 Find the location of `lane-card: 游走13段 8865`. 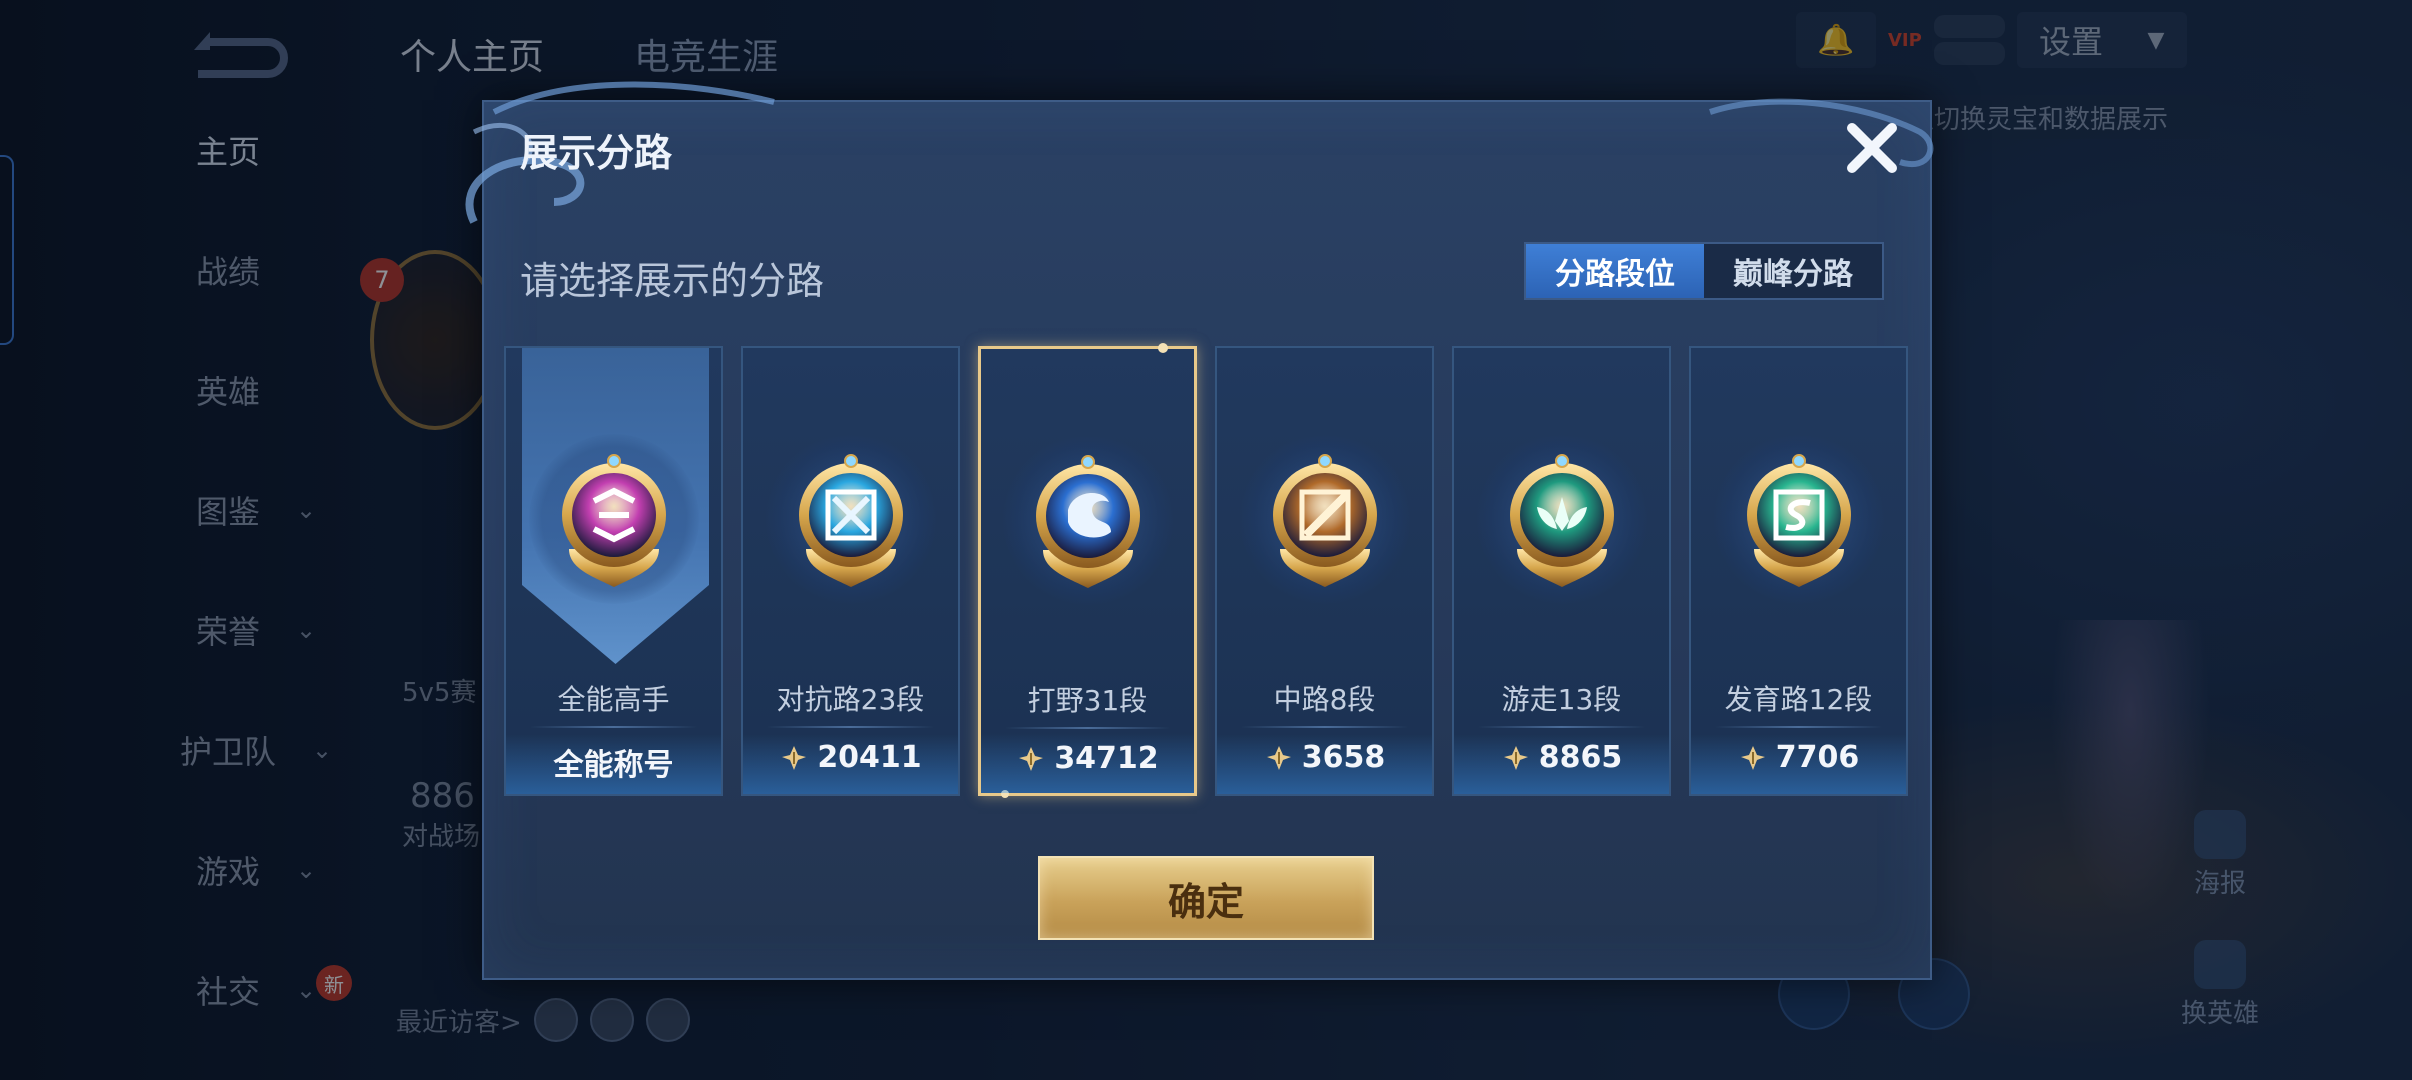

lane-card: 游走13段 8865 is located at coordinates (1561, 571).